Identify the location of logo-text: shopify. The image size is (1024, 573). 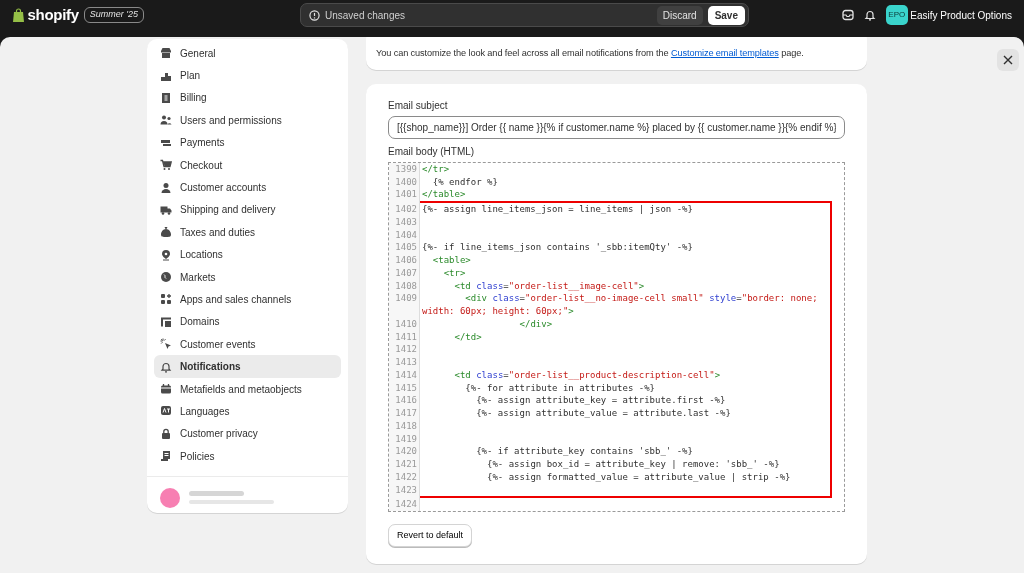
(53, 15).